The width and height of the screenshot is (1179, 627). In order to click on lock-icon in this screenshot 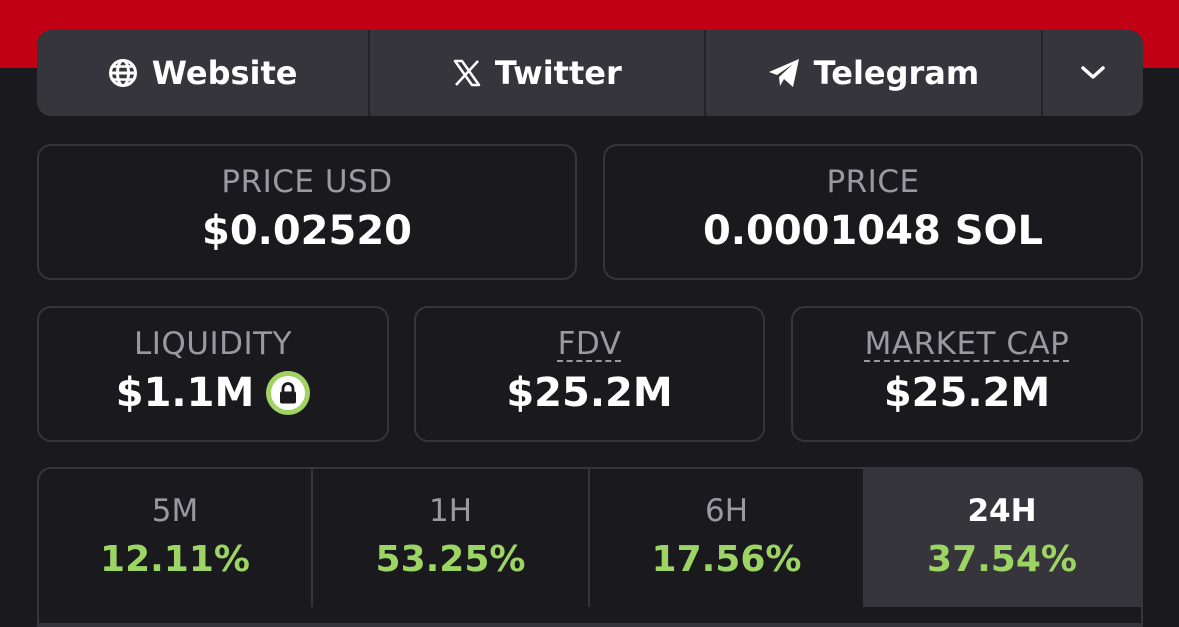, I will do `click(288, 393)`.